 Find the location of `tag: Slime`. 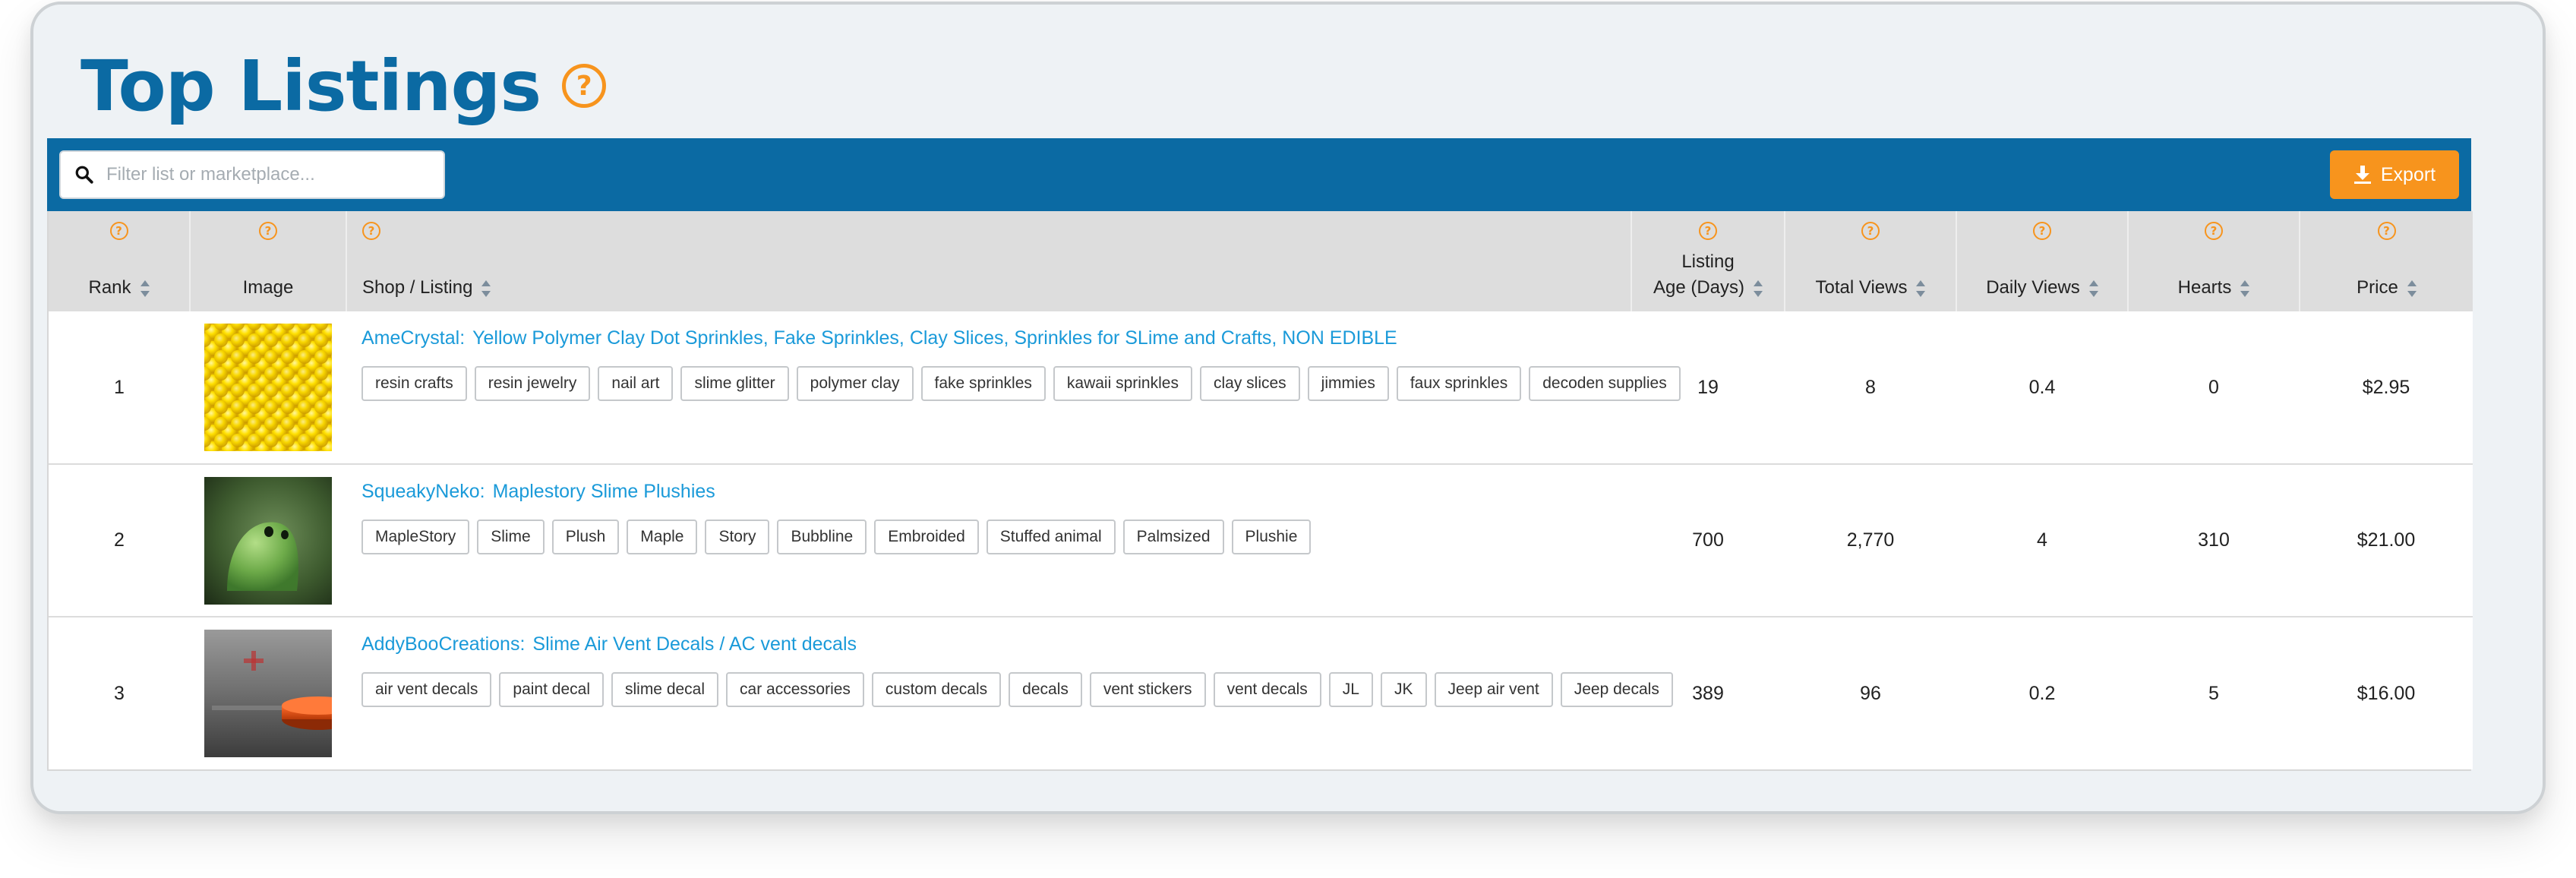

tag: Slime is located at coordinates (511, 537).